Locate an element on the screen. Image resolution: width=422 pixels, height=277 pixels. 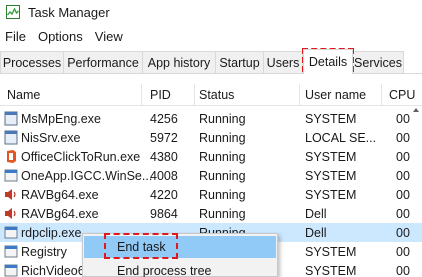
column-pid: PID is located at coordinates (160, 95).